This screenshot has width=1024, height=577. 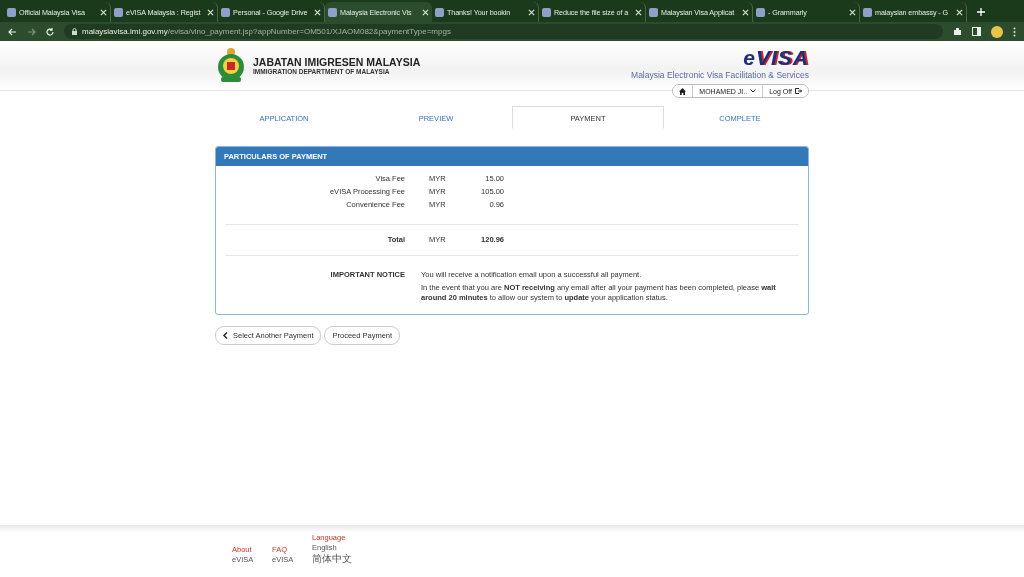 I want to click on new-tab-icon, so click(x=981, y=12).